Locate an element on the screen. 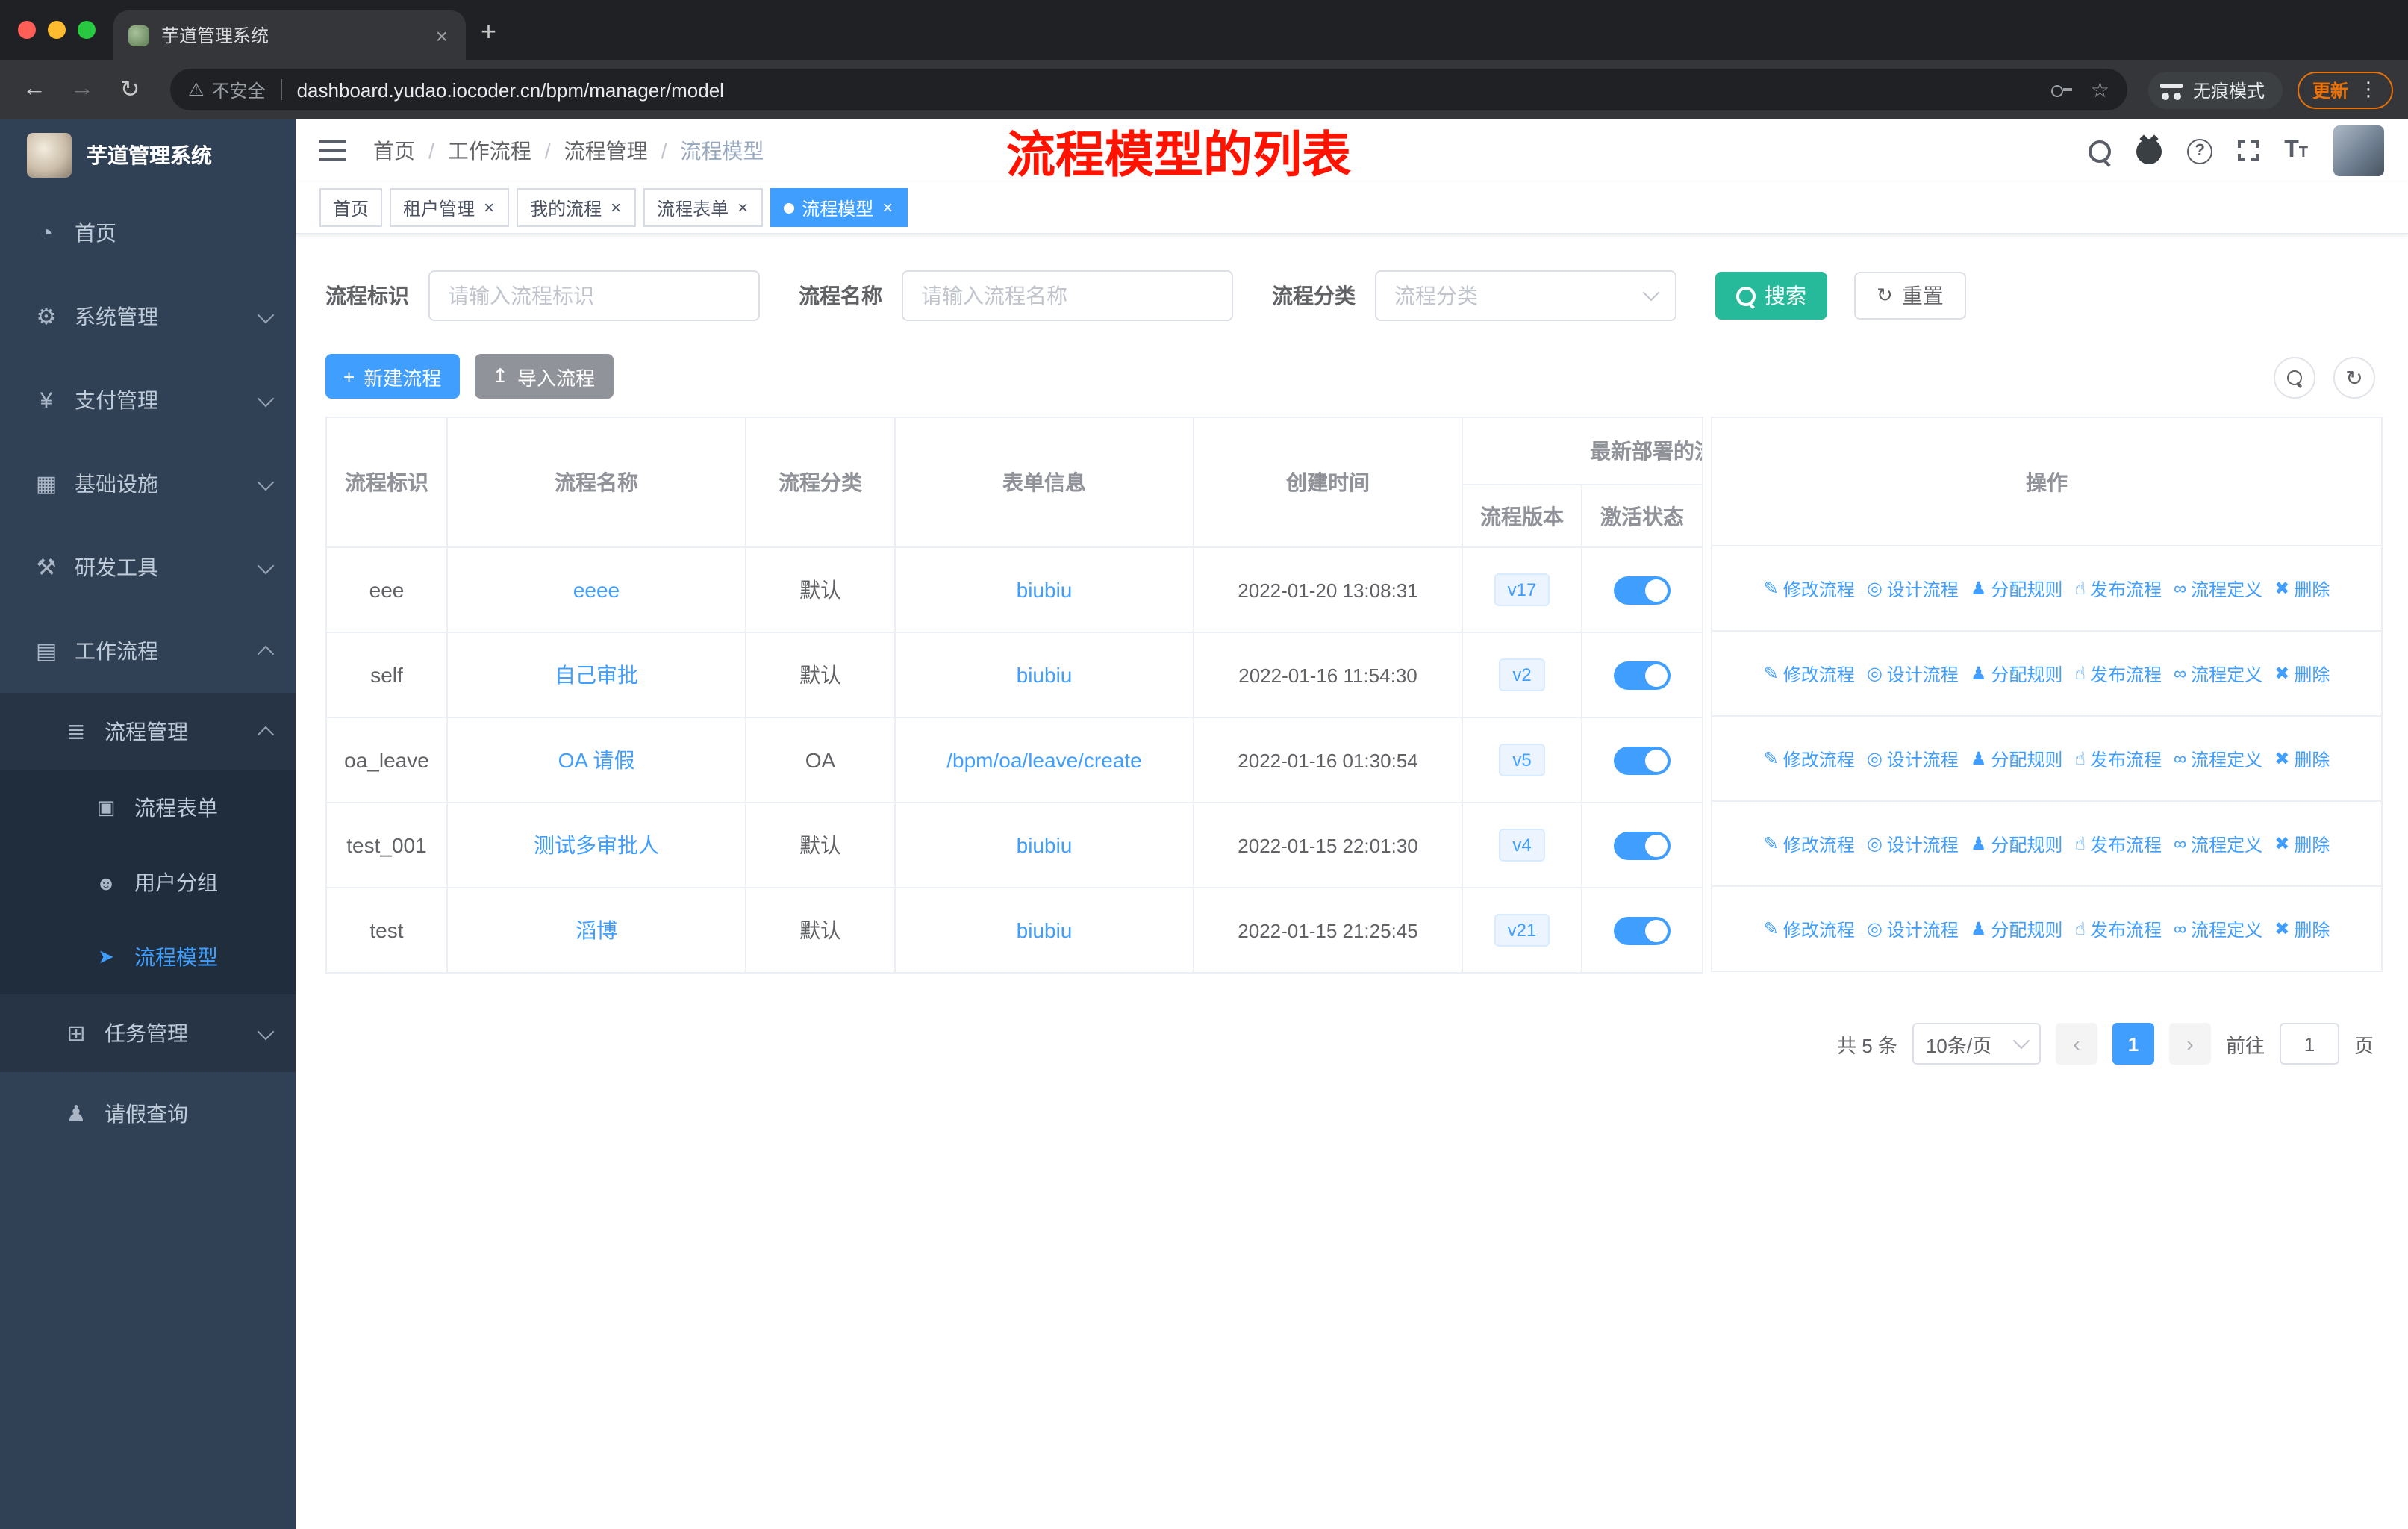  tag-my-process: 我的流程 × is located at coordinates (577, 207).